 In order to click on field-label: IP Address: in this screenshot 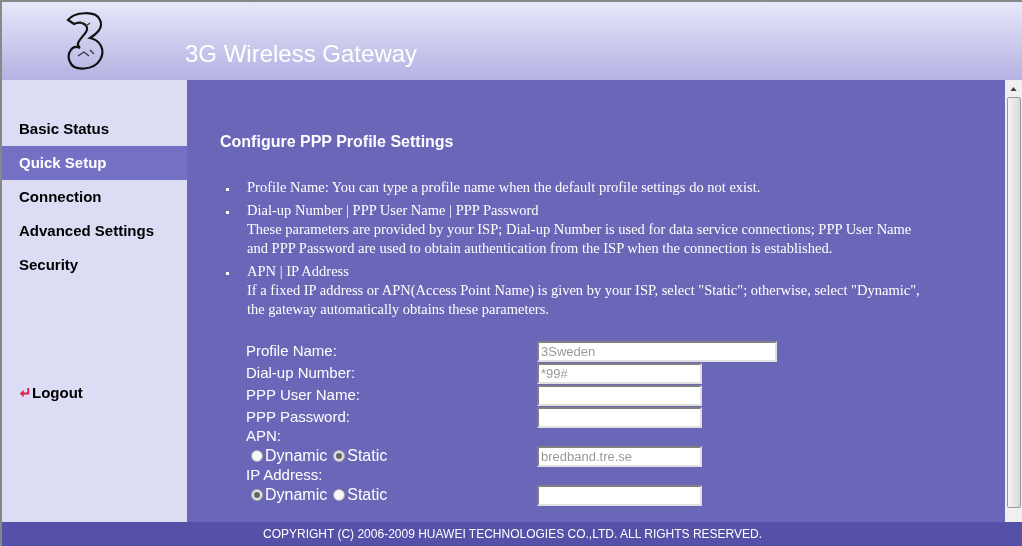, I will do `click(284, 475)`.